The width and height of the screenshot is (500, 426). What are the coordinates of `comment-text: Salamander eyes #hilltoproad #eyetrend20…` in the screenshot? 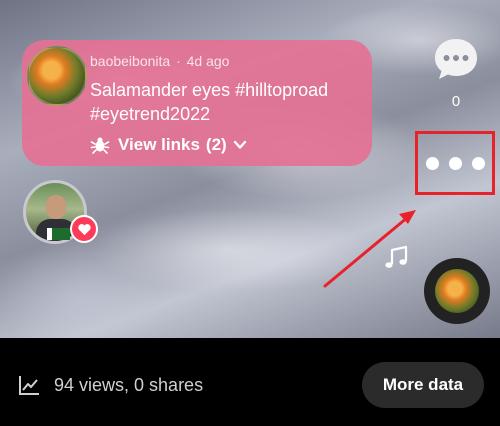 It's located at (209, 102).